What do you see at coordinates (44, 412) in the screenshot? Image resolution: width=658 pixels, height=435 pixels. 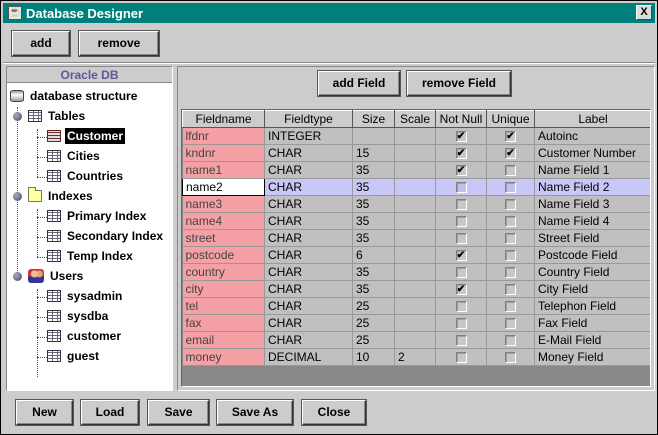 I see `new-button: New` at bounding box center [44, 412].